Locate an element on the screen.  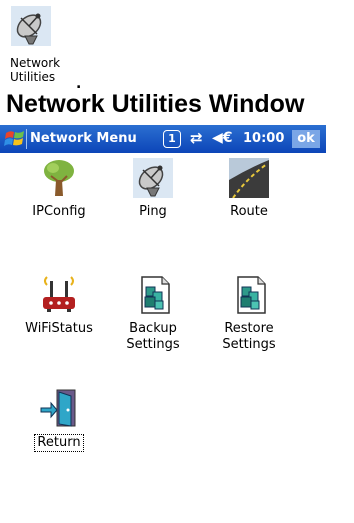
title-separator is located at coordinates (26, 139).